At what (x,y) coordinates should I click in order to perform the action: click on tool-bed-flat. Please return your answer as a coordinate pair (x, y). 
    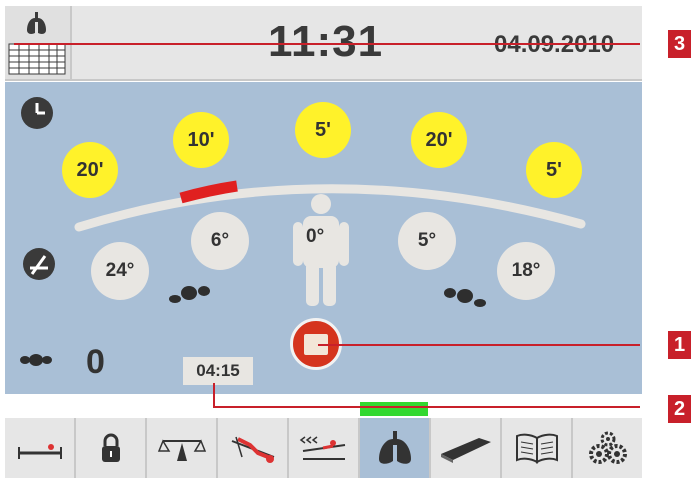
    Looking at the image, I should click on (40, 448).